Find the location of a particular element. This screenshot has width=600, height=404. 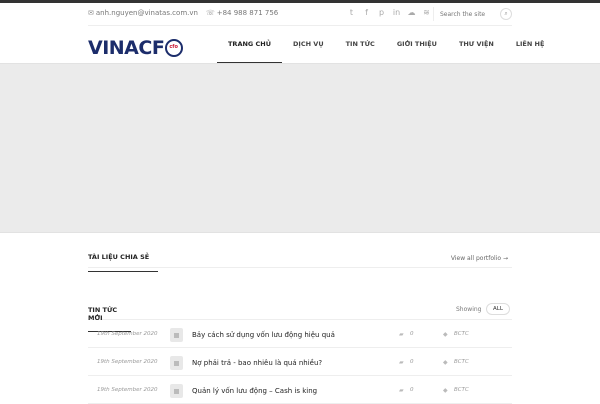

post-title: Nợ phải trả - bao nhiêu là quá nhiều? is located at coordinates (257, 363).